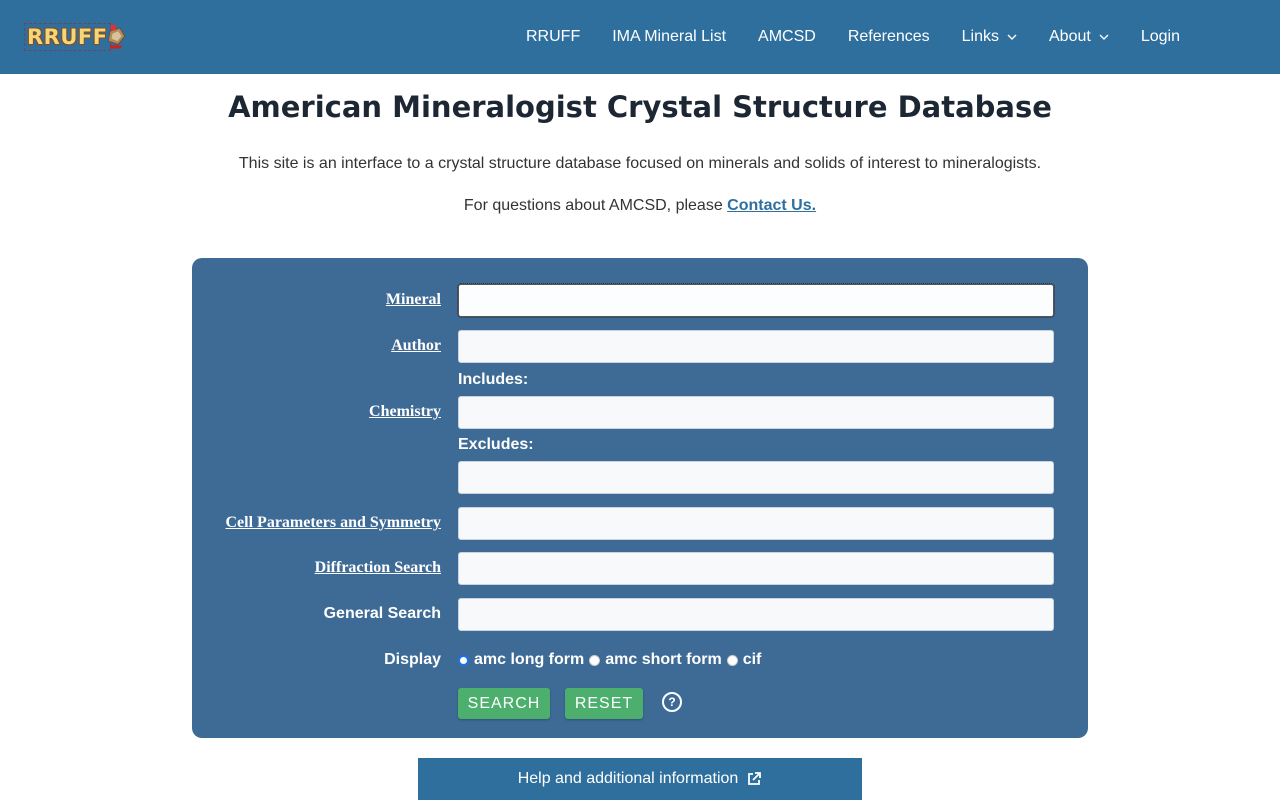  Describe the element at coordinates (672, 702) in the screenshot. I see `question-circle-icon: ?` at that location.